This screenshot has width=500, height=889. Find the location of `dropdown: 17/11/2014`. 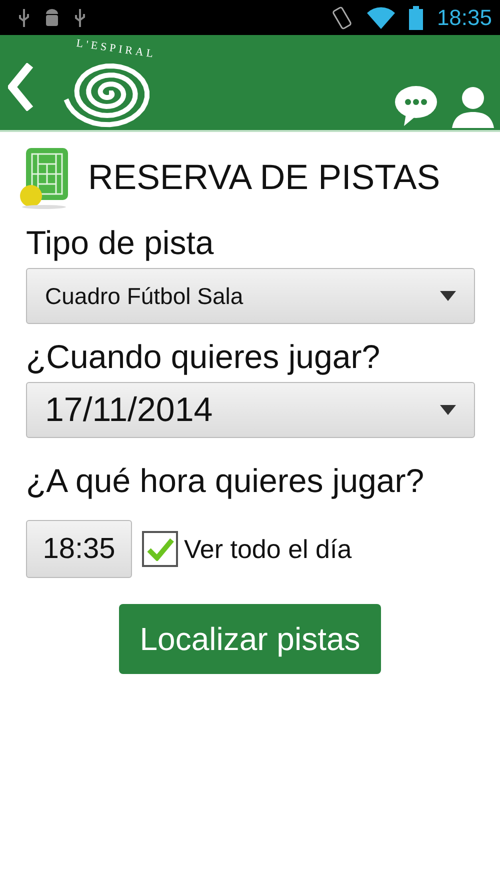

dropdown: 17/11/2014 is located at coordinates (250, 410).